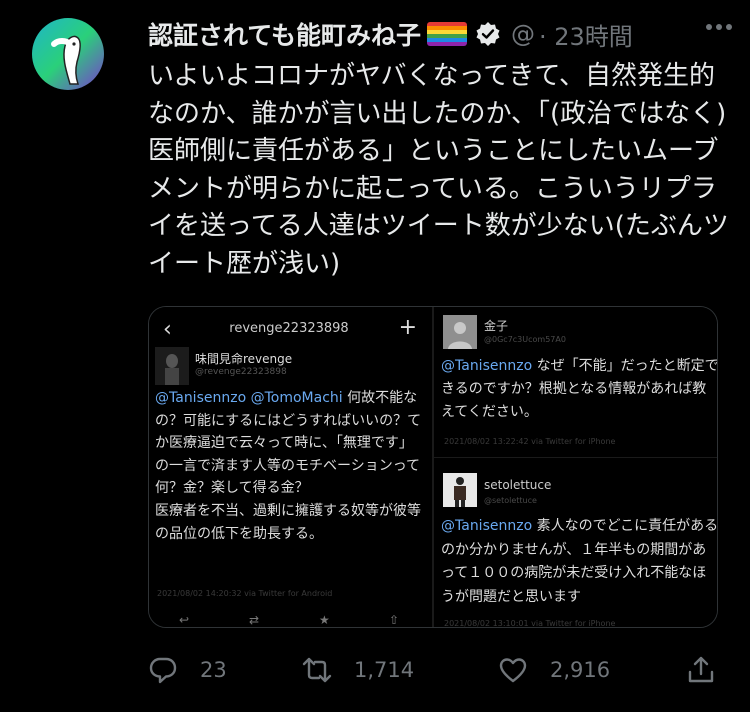  I want to click on star-icon: ★, so click(324, 620).